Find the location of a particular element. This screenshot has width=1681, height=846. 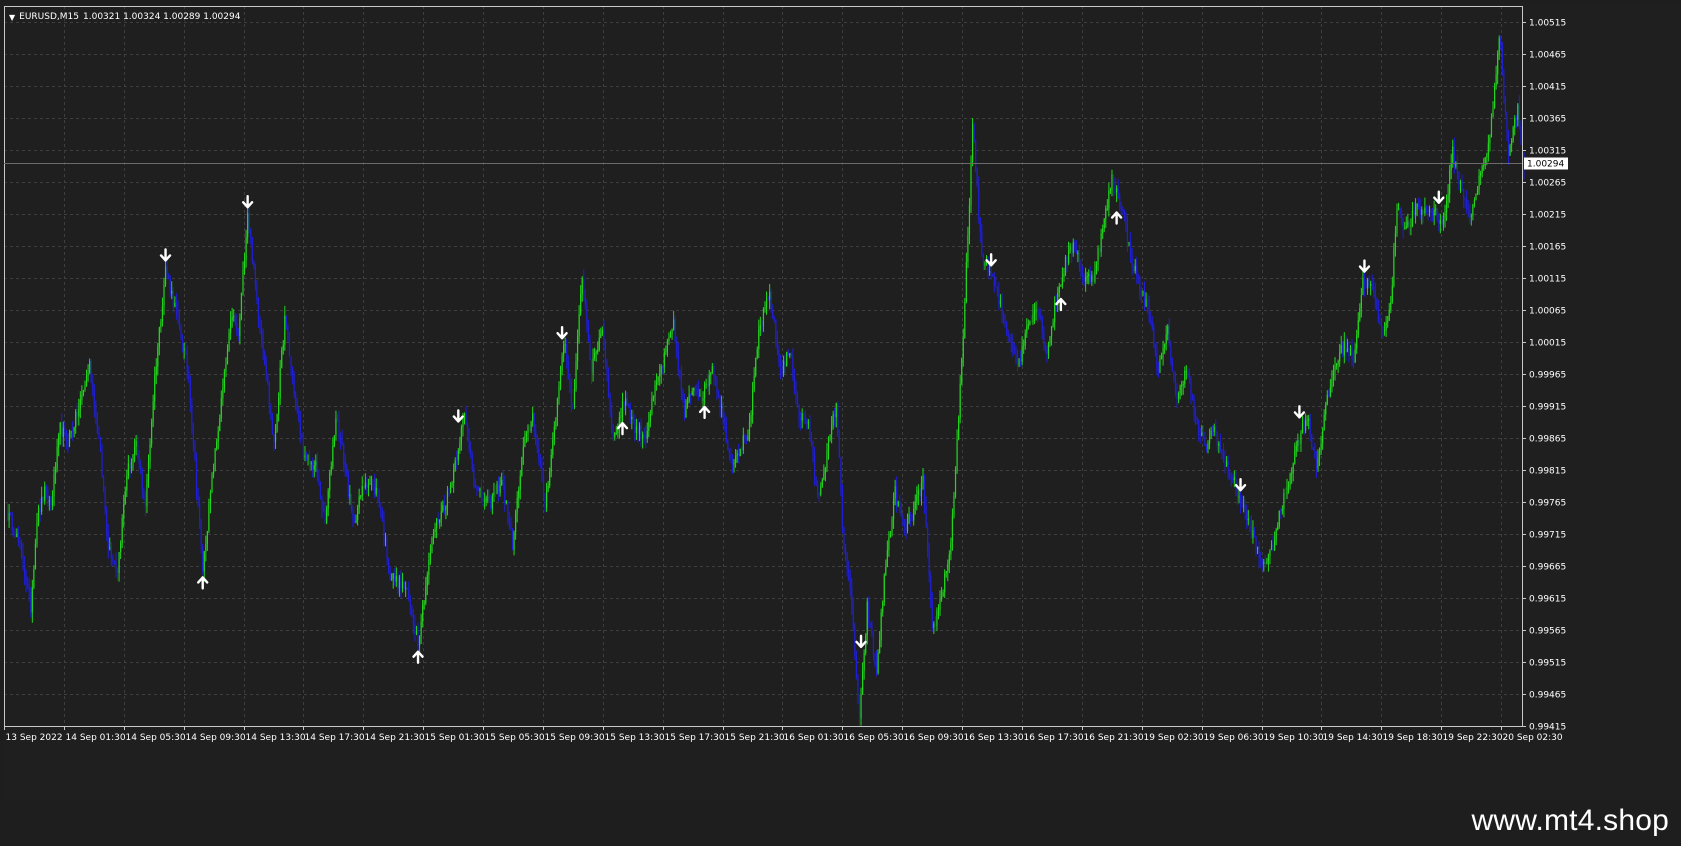

ohlc-values: 1.00321 1.00324 1.00289 1.00294 is located at coordinates (162, 17).